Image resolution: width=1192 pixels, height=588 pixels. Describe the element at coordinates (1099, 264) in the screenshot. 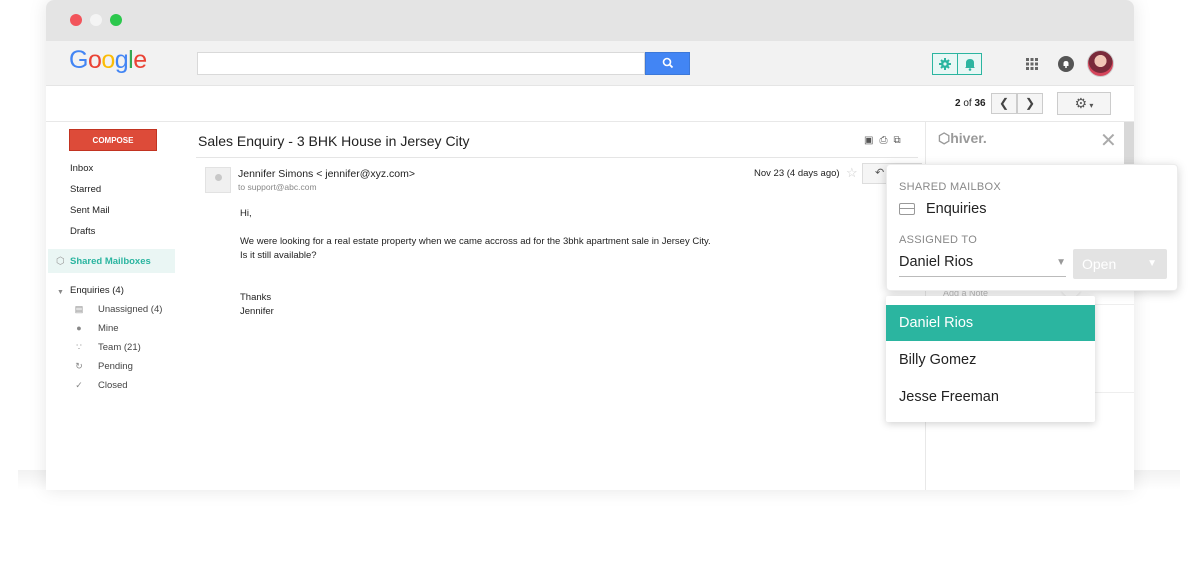

I see `status-value: Open` at that location.